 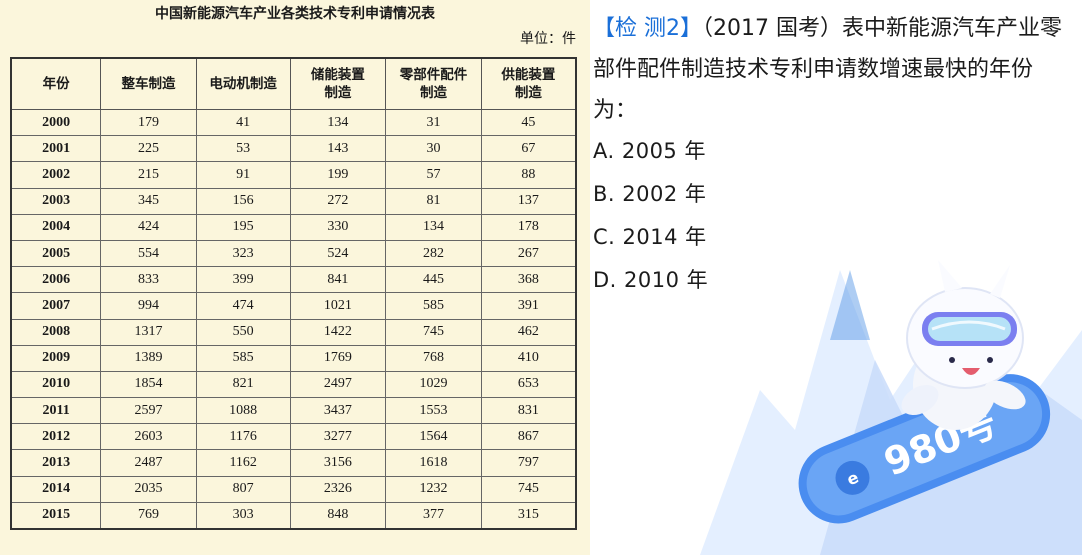 What do you see at coordinates (148, 306) in the screenshot?
I see `value-cell: 994` at bounding box center [148, 306].